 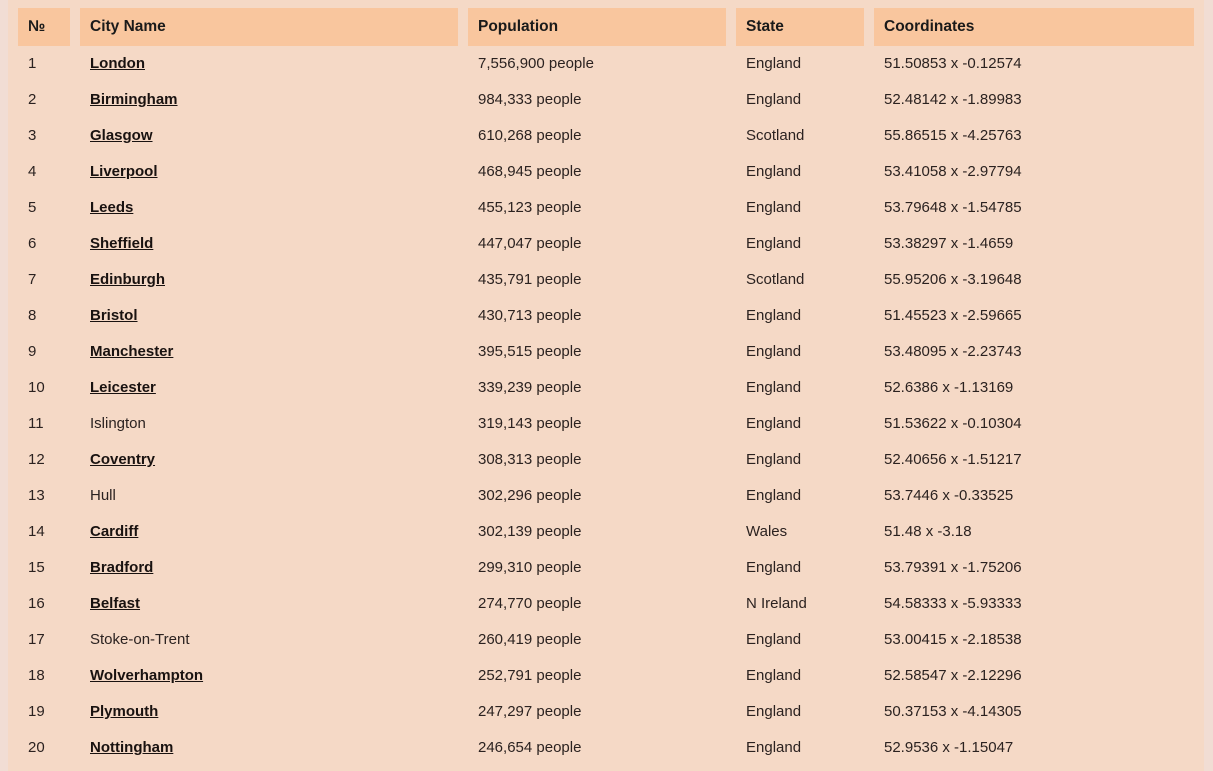 I want to click on city-name-link: Bristol, so click(x=114, y=315).